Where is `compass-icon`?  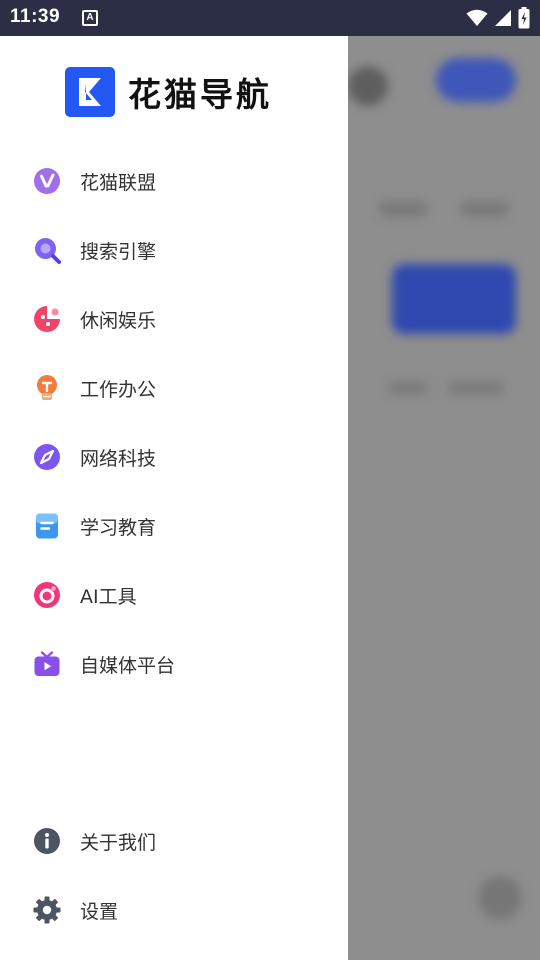
compass-icon is located at coordinates (47, 457).